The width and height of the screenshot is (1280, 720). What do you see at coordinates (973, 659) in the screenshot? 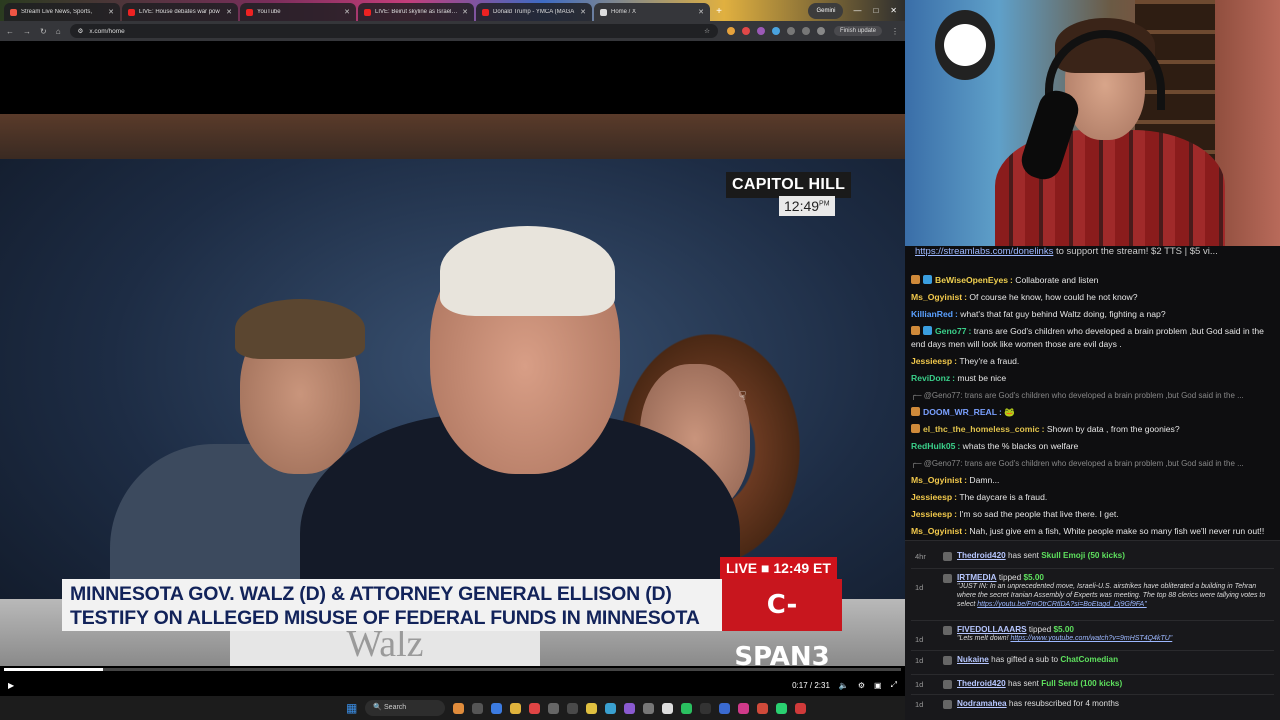
I see `event-username: Nukaine` at bounding box center [973, 659].